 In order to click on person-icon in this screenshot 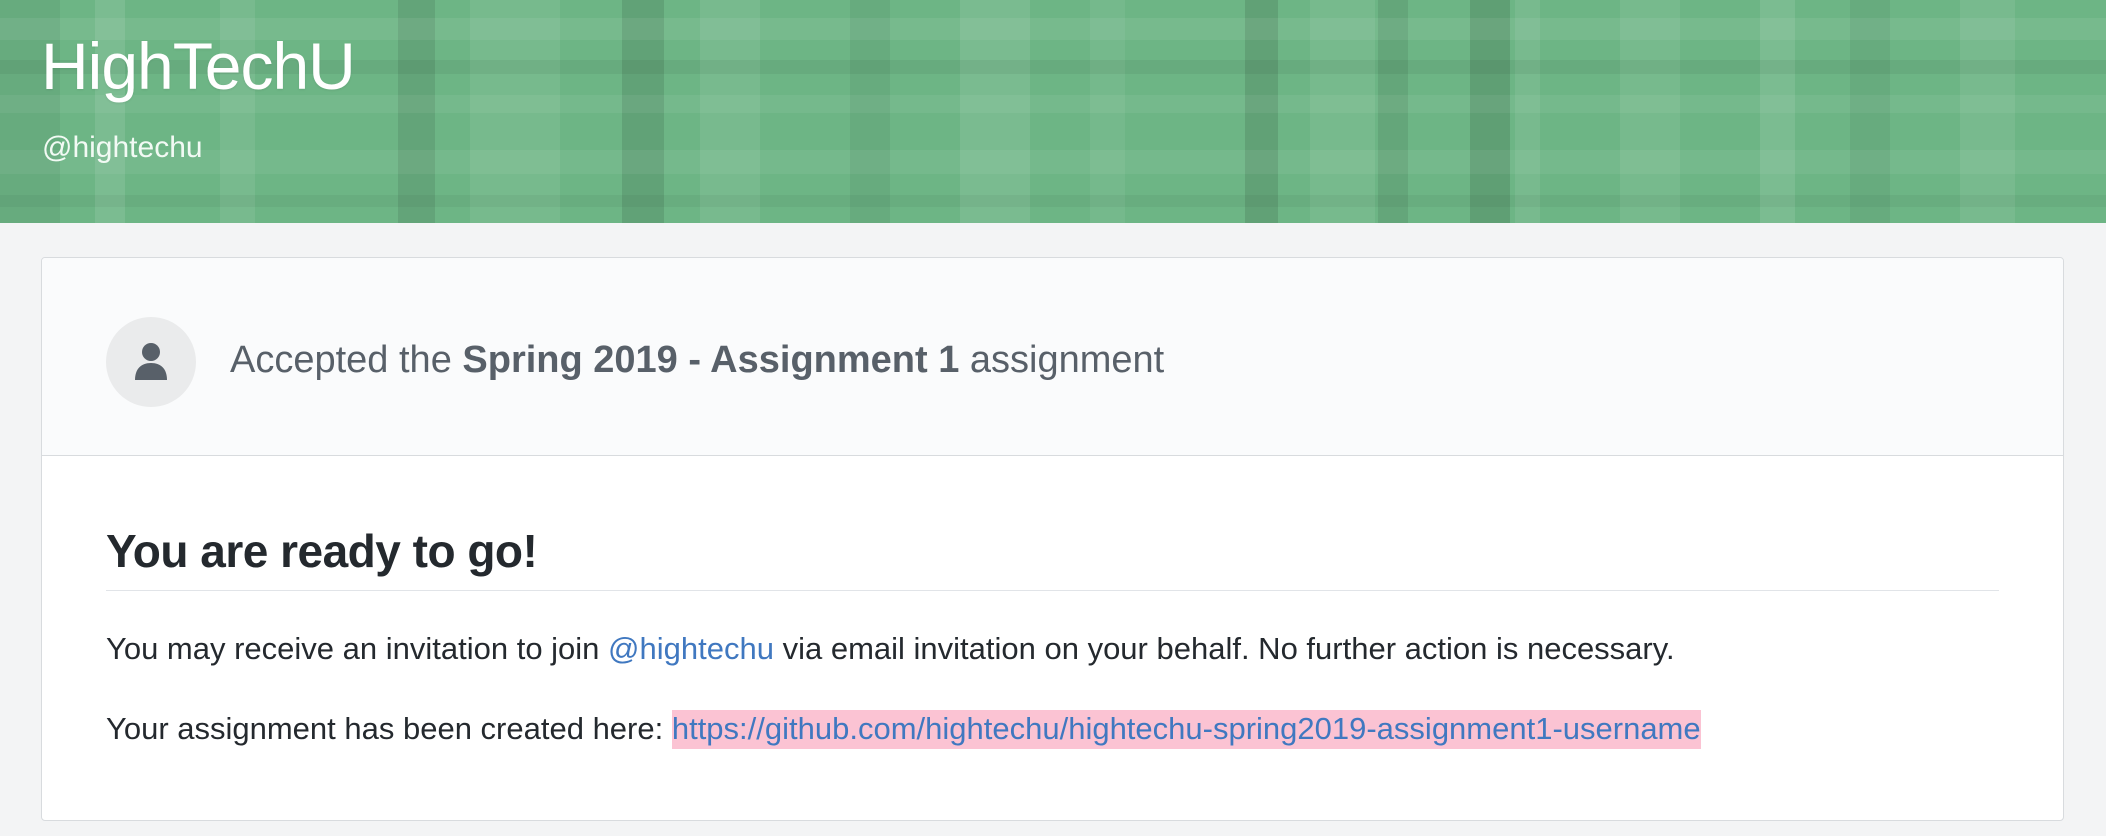, I will do `click(151, 361)`.